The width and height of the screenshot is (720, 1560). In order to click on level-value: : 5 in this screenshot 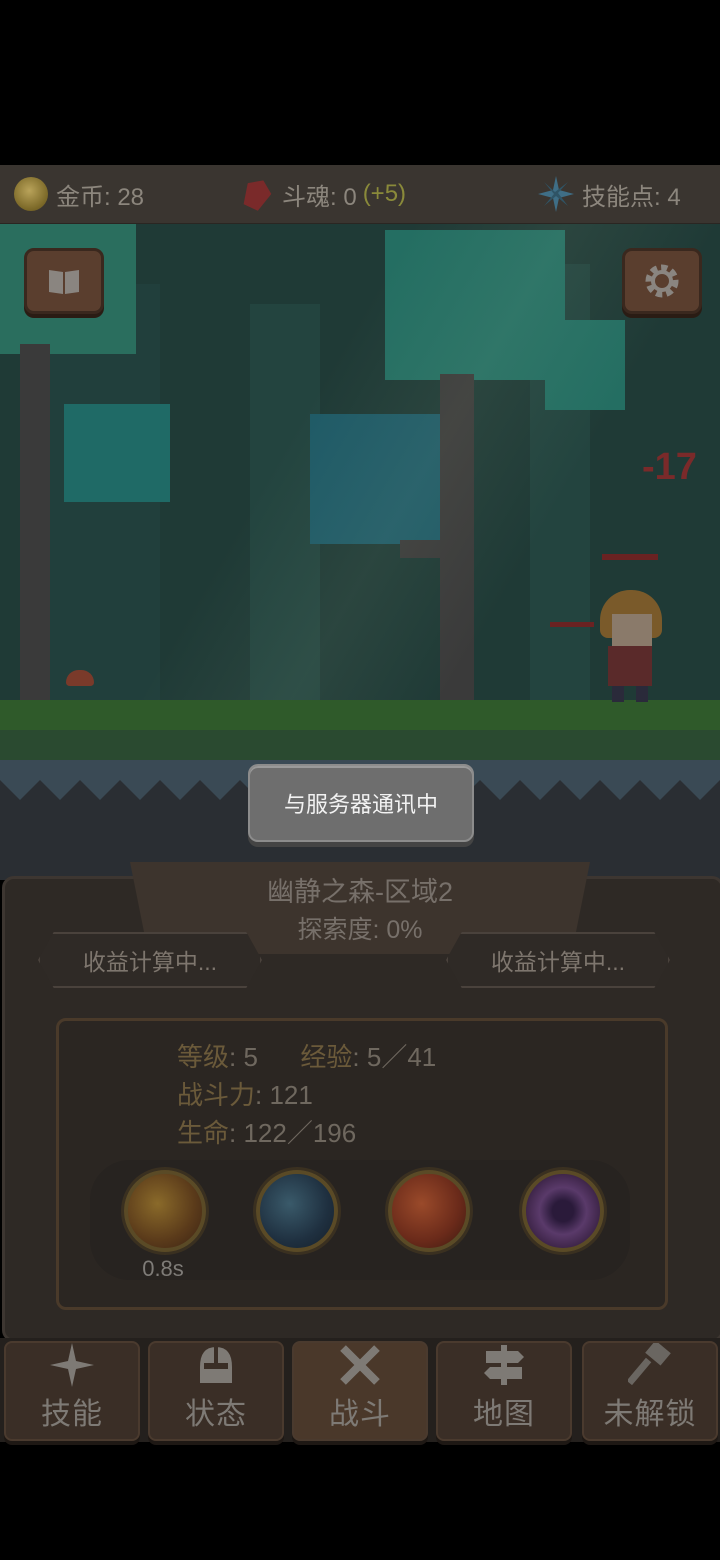, I will do `click(243, 1057)`.